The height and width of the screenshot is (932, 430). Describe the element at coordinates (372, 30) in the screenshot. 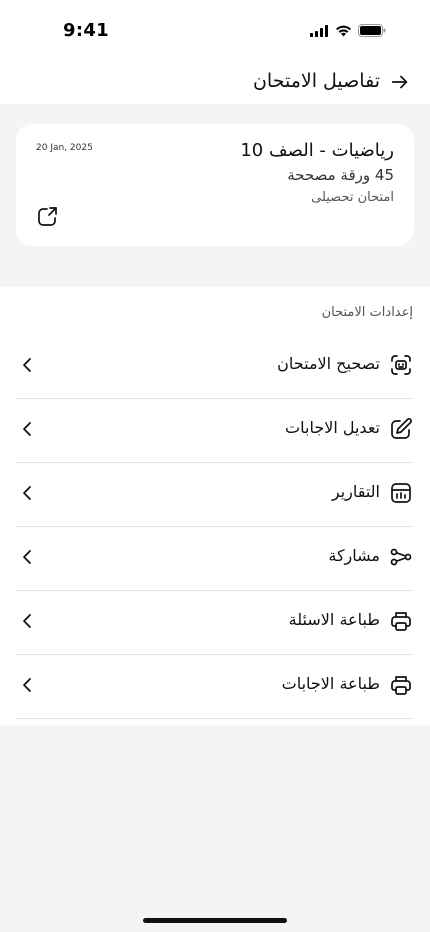

I see `battery-icon` at that location.